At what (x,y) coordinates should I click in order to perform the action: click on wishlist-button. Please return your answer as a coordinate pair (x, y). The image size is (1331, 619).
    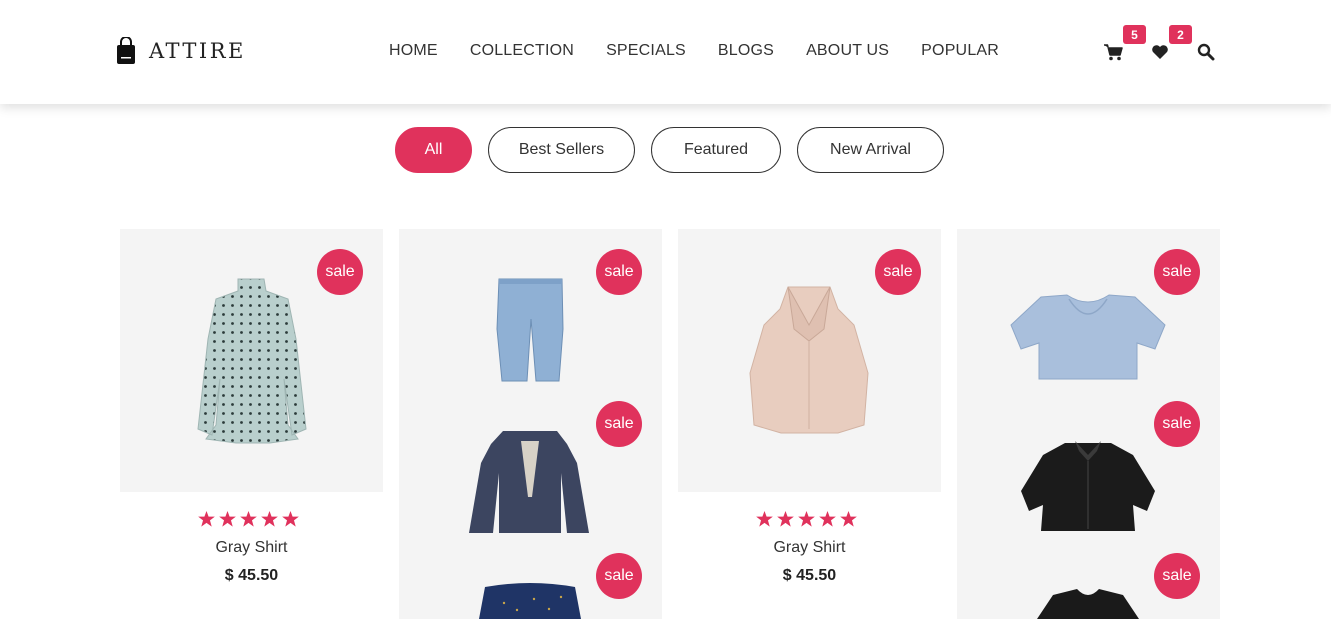
    Looking at the image, I should click on (1160, 52).